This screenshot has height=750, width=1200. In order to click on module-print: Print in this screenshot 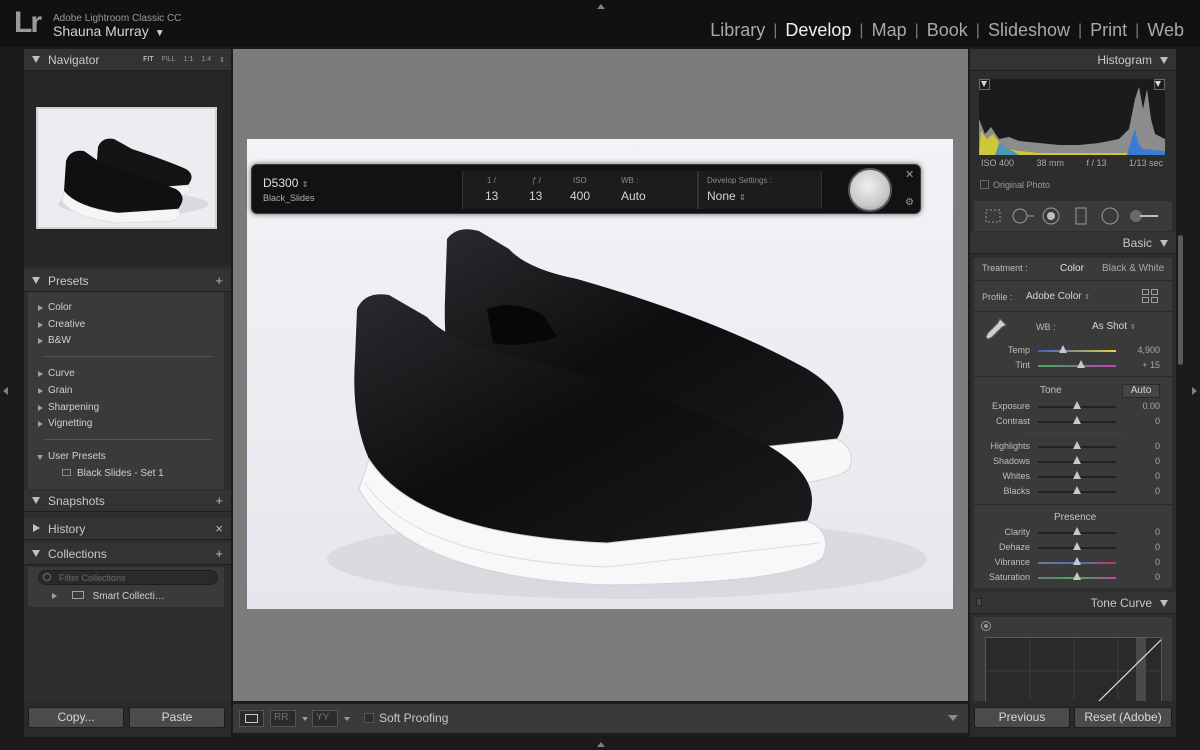, I will do `click(1108, 30)`.